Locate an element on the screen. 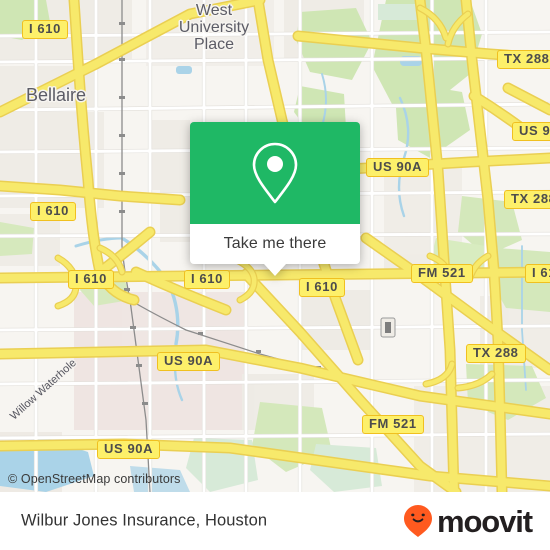 This screenshot has height=550, width=550. take-me-there-label: Take me there is located at coordinates (275, 243).